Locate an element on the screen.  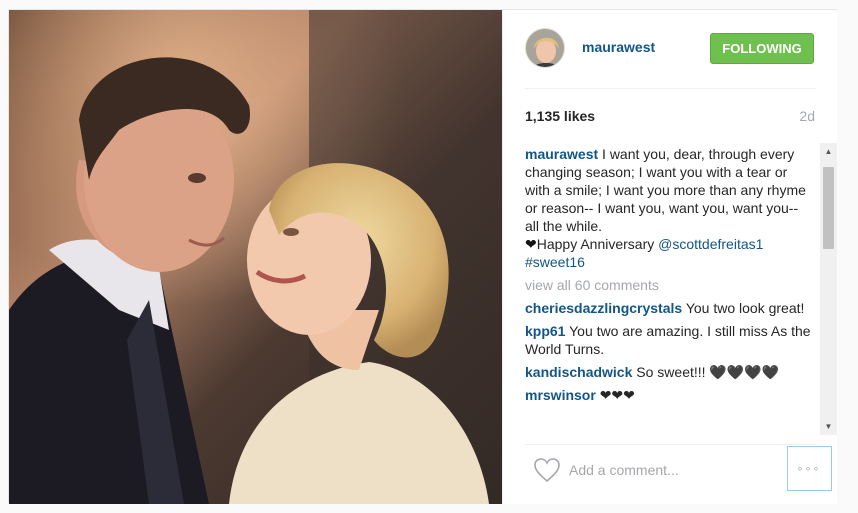
comment-text: You two look great! is located at coordinates (743, 308).